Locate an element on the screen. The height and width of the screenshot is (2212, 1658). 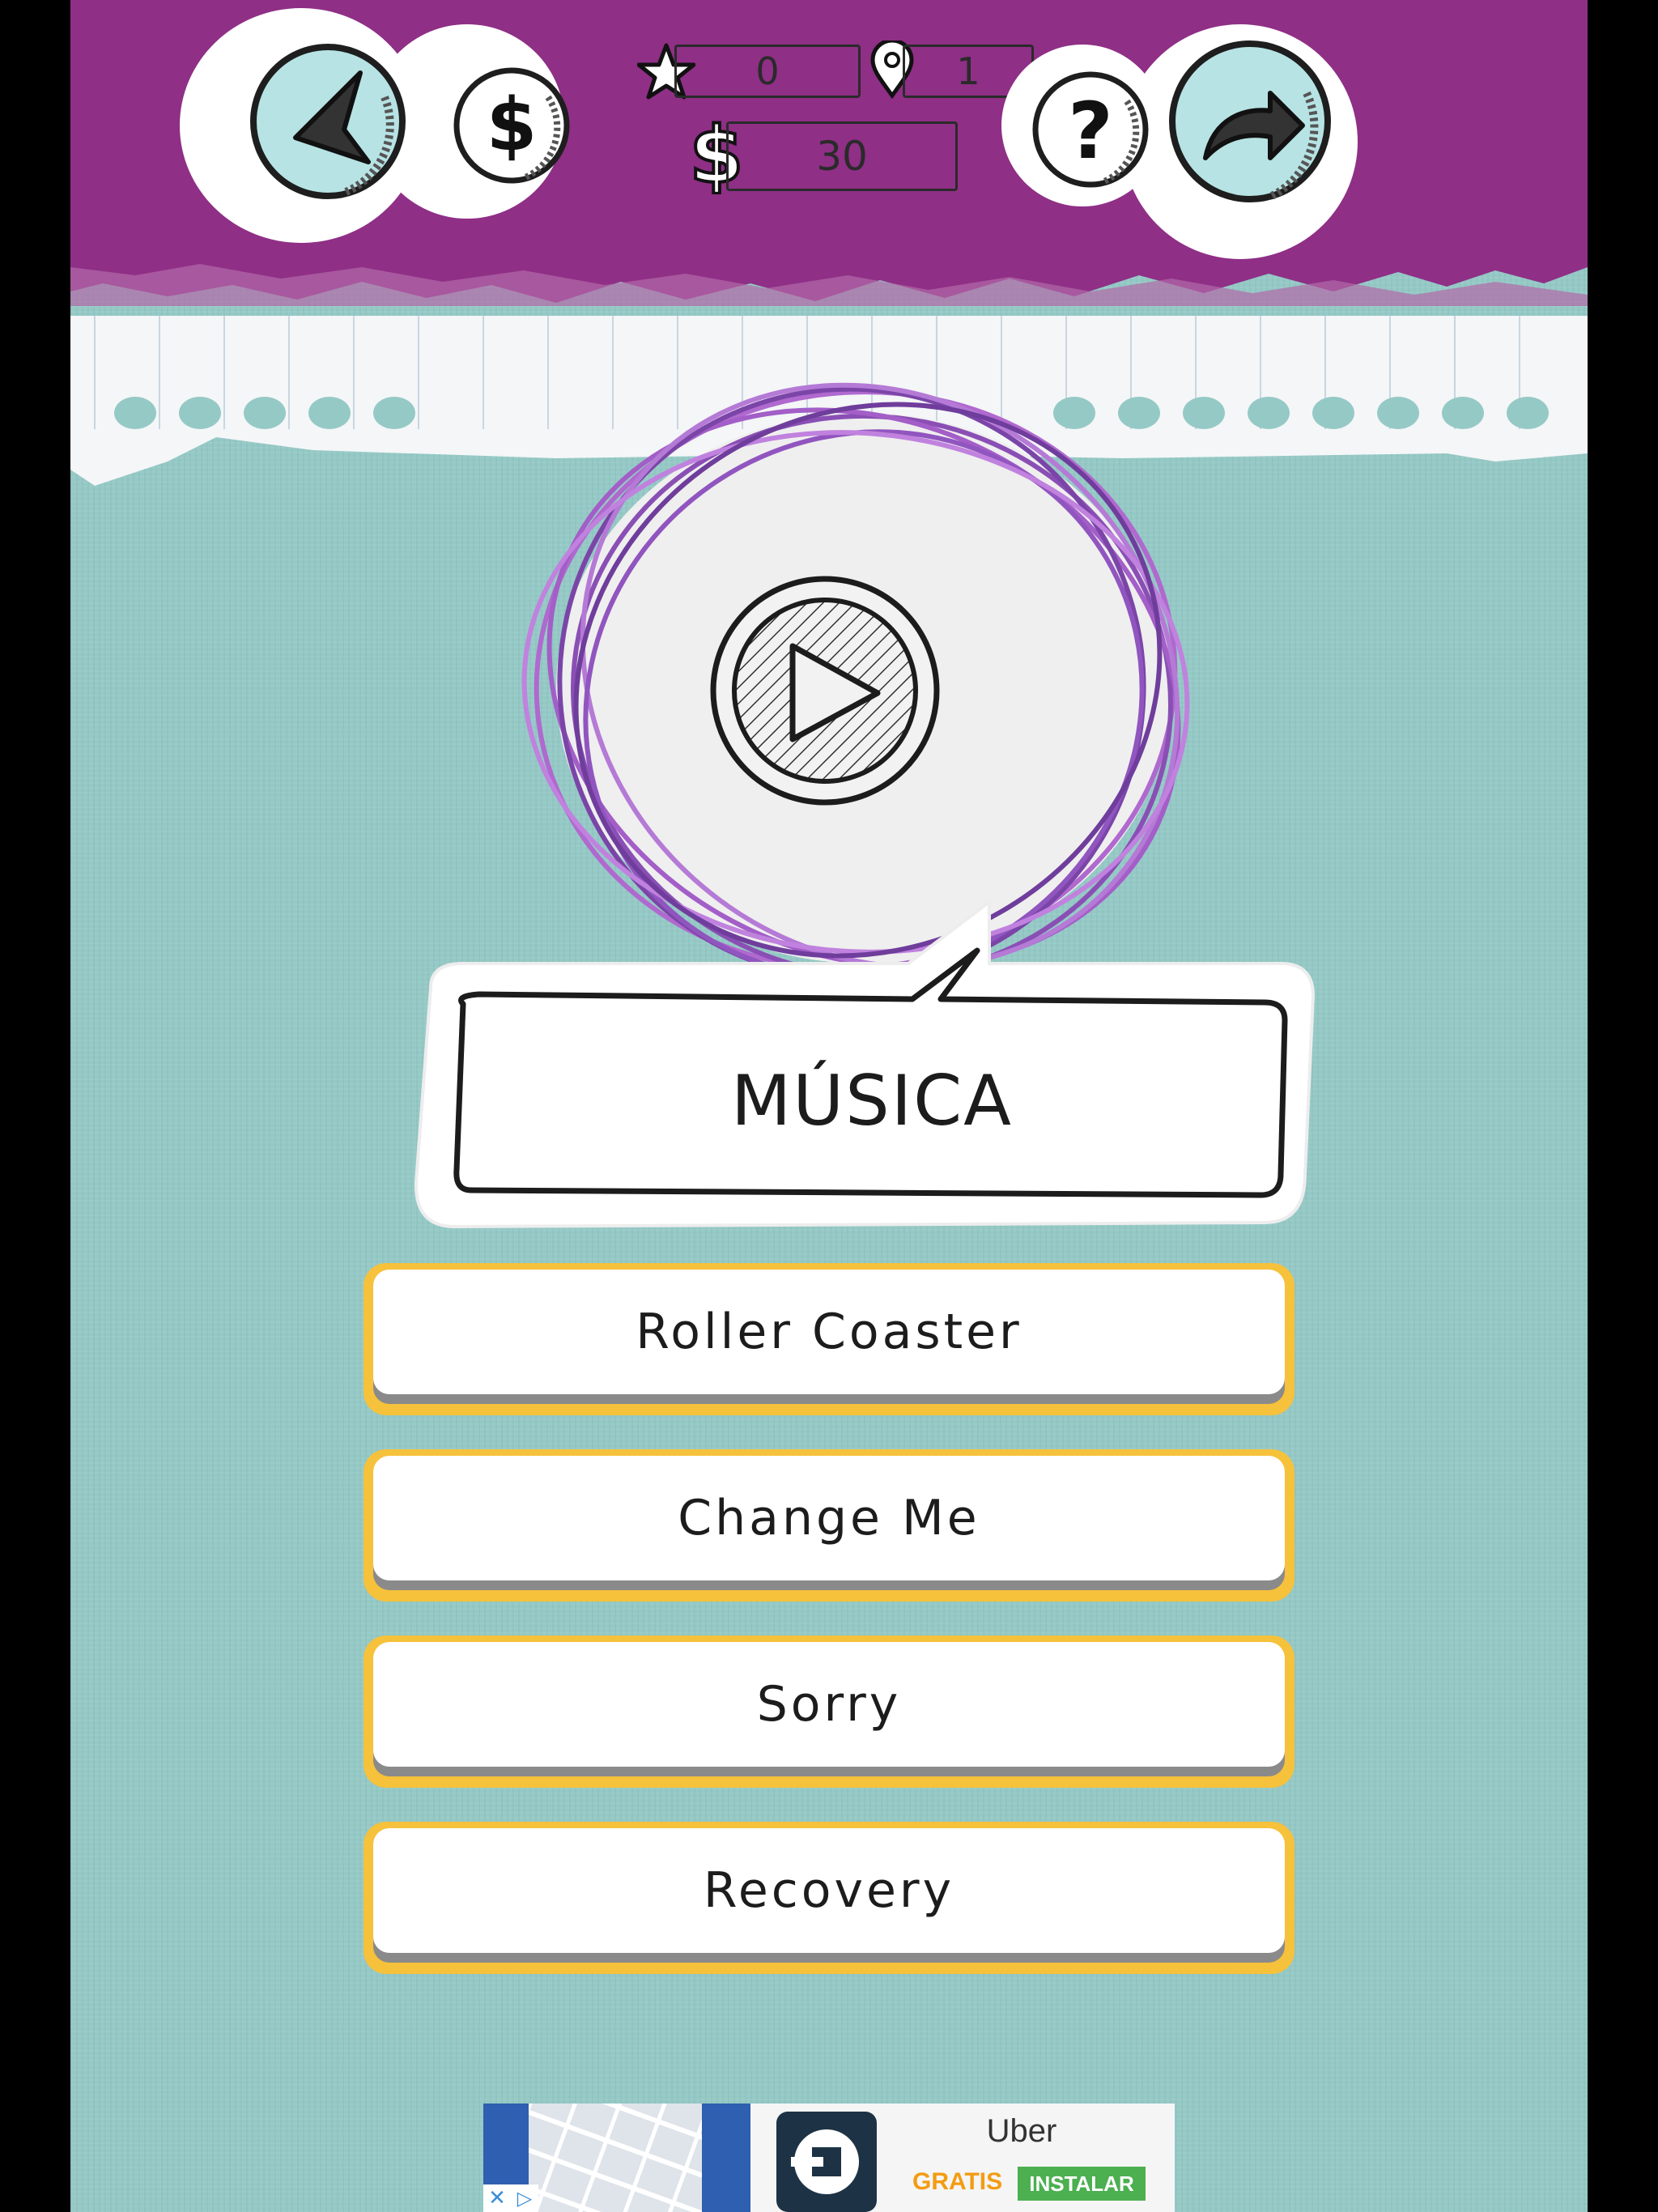
share-button is located at coordinates (1250, 121).